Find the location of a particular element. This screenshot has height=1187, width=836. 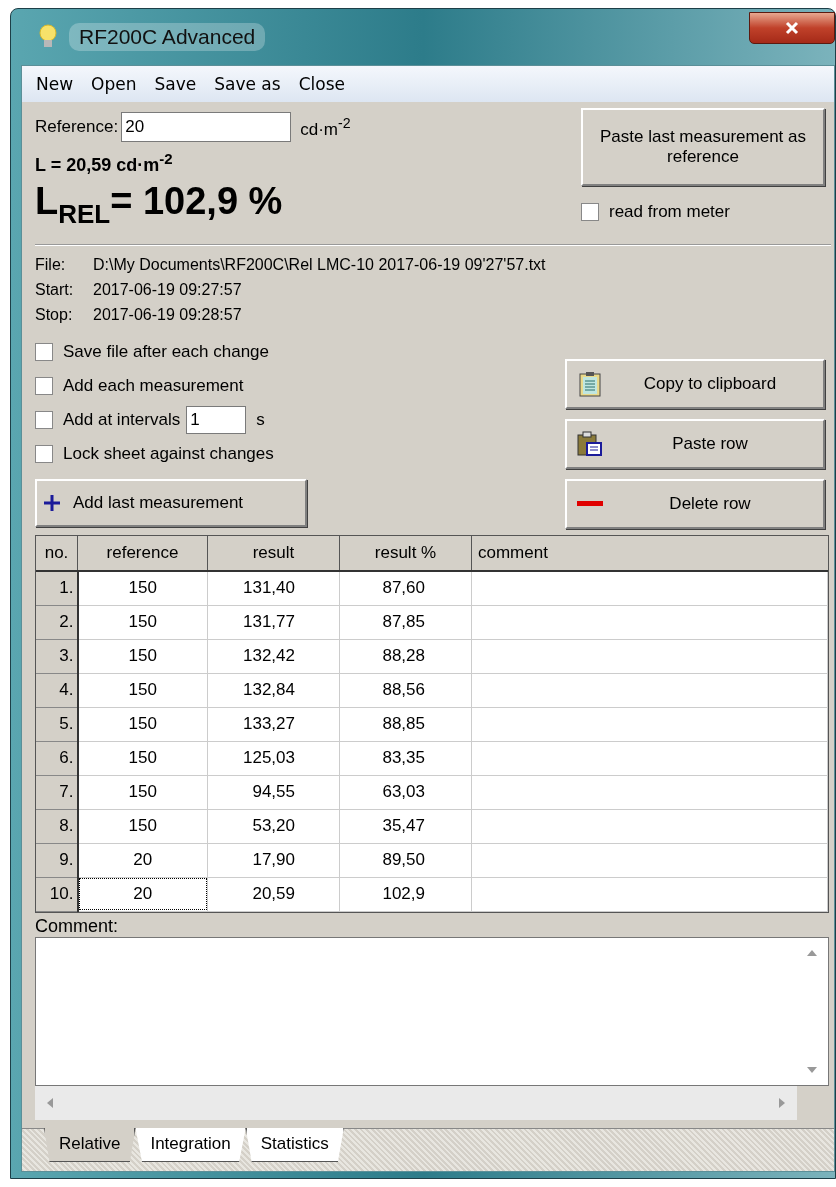

table-cell: 17,90 is located at coordinates (273, 860).